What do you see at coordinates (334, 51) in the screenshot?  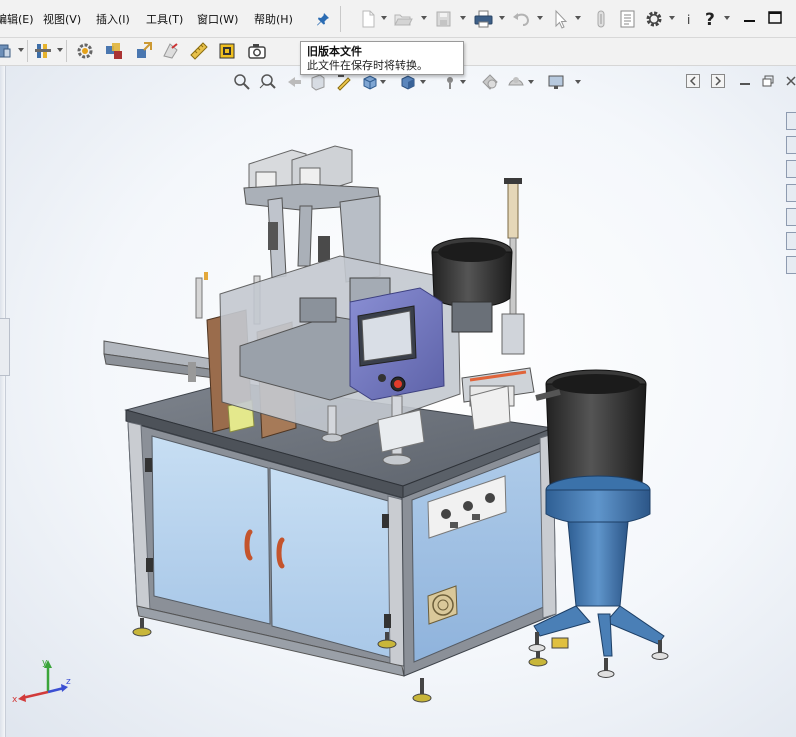 I see `tooltip-title: 旧版本文件` at bounding box center [334, 51].